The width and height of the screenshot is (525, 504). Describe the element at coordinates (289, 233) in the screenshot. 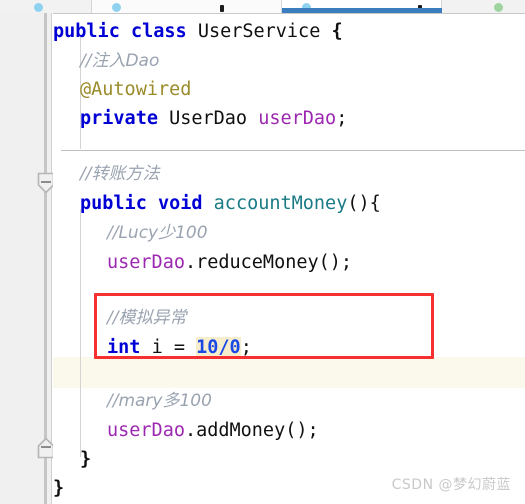

I see `code-line-8: //Lucy少100` at that location.